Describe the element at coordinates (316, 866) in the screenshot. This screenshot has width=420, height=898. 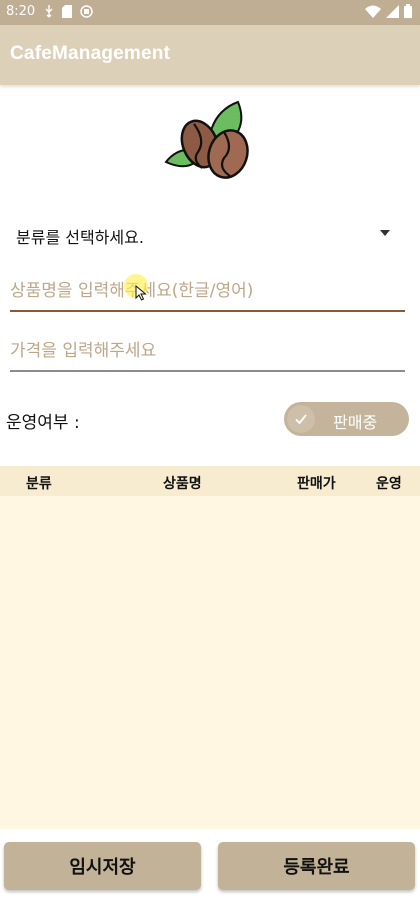
I see `complete-registration-button: 등록완료` at that location.